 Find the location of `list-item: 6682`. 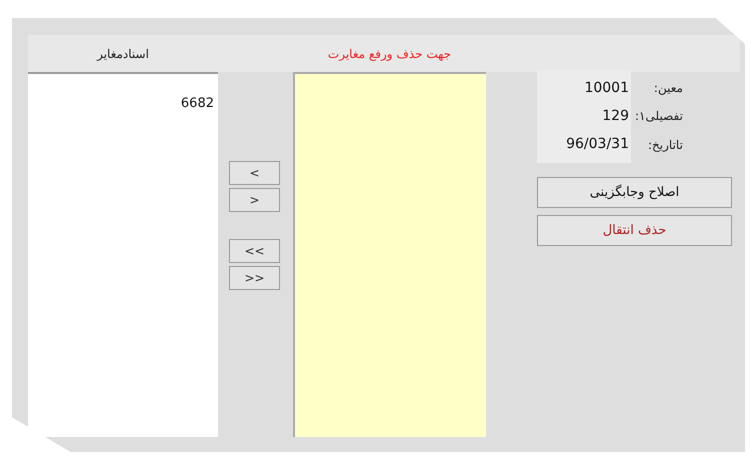

list-item: 6682 is located at coordinates (197, 104).